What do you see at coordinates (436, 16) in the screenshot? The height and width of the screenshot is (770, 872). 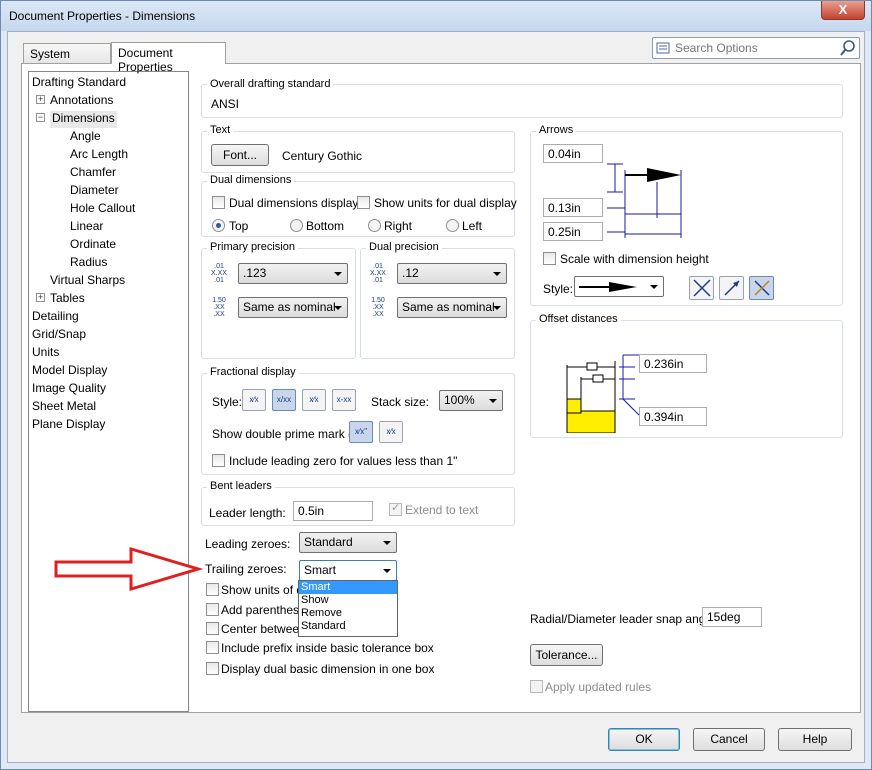 I see `title-bar: Document Properties - Dimensions X` at bounding box center [436, 16].